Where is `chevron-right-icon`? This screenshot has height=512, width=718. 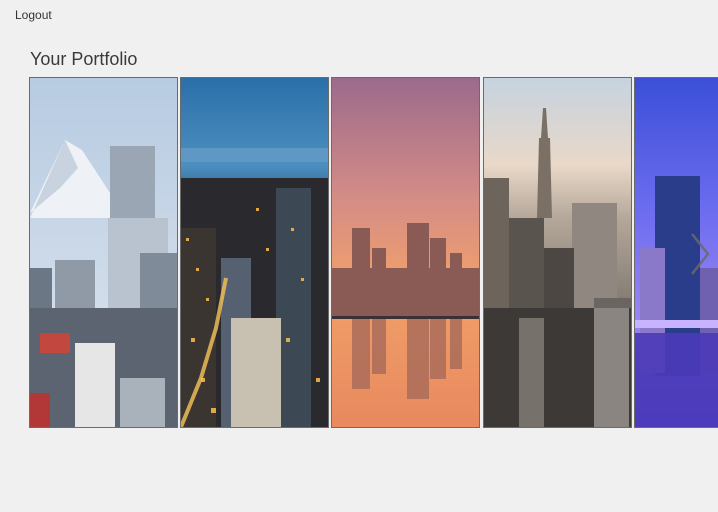
chevron-right-icon is located at coordinates (700, 254).